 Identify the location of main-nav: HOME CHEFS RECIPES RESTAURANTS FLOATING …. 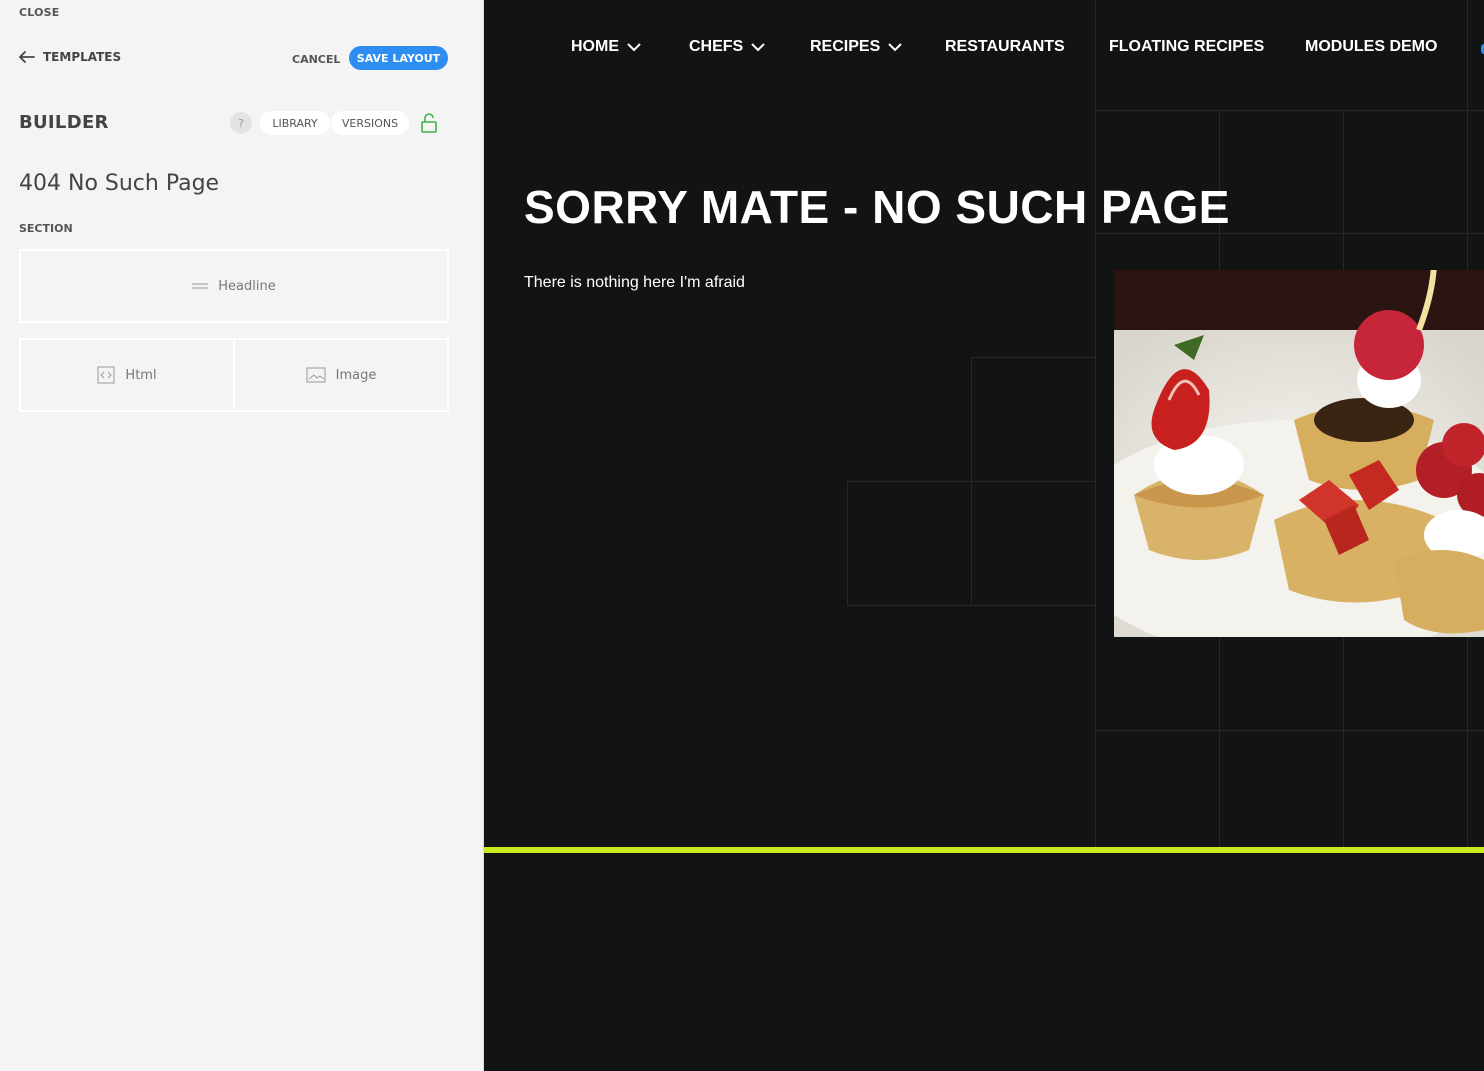
(984, 49).